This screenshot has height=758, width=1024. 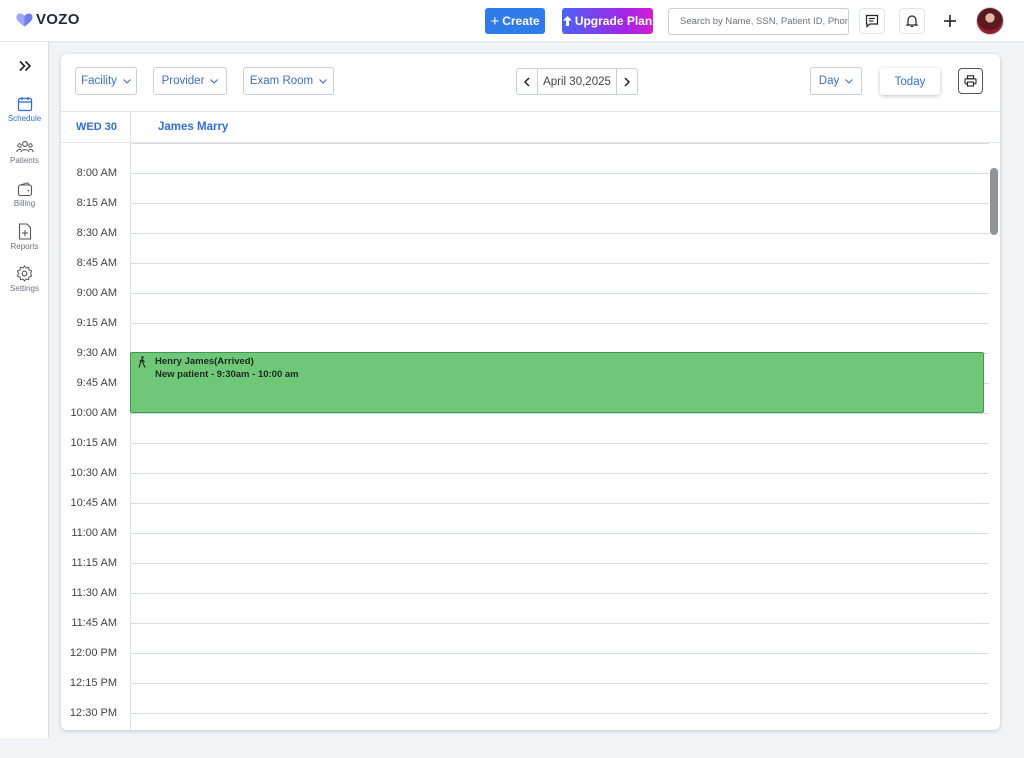 I want to click on time-label: 11:30 AM, so click(x=94, y=593).